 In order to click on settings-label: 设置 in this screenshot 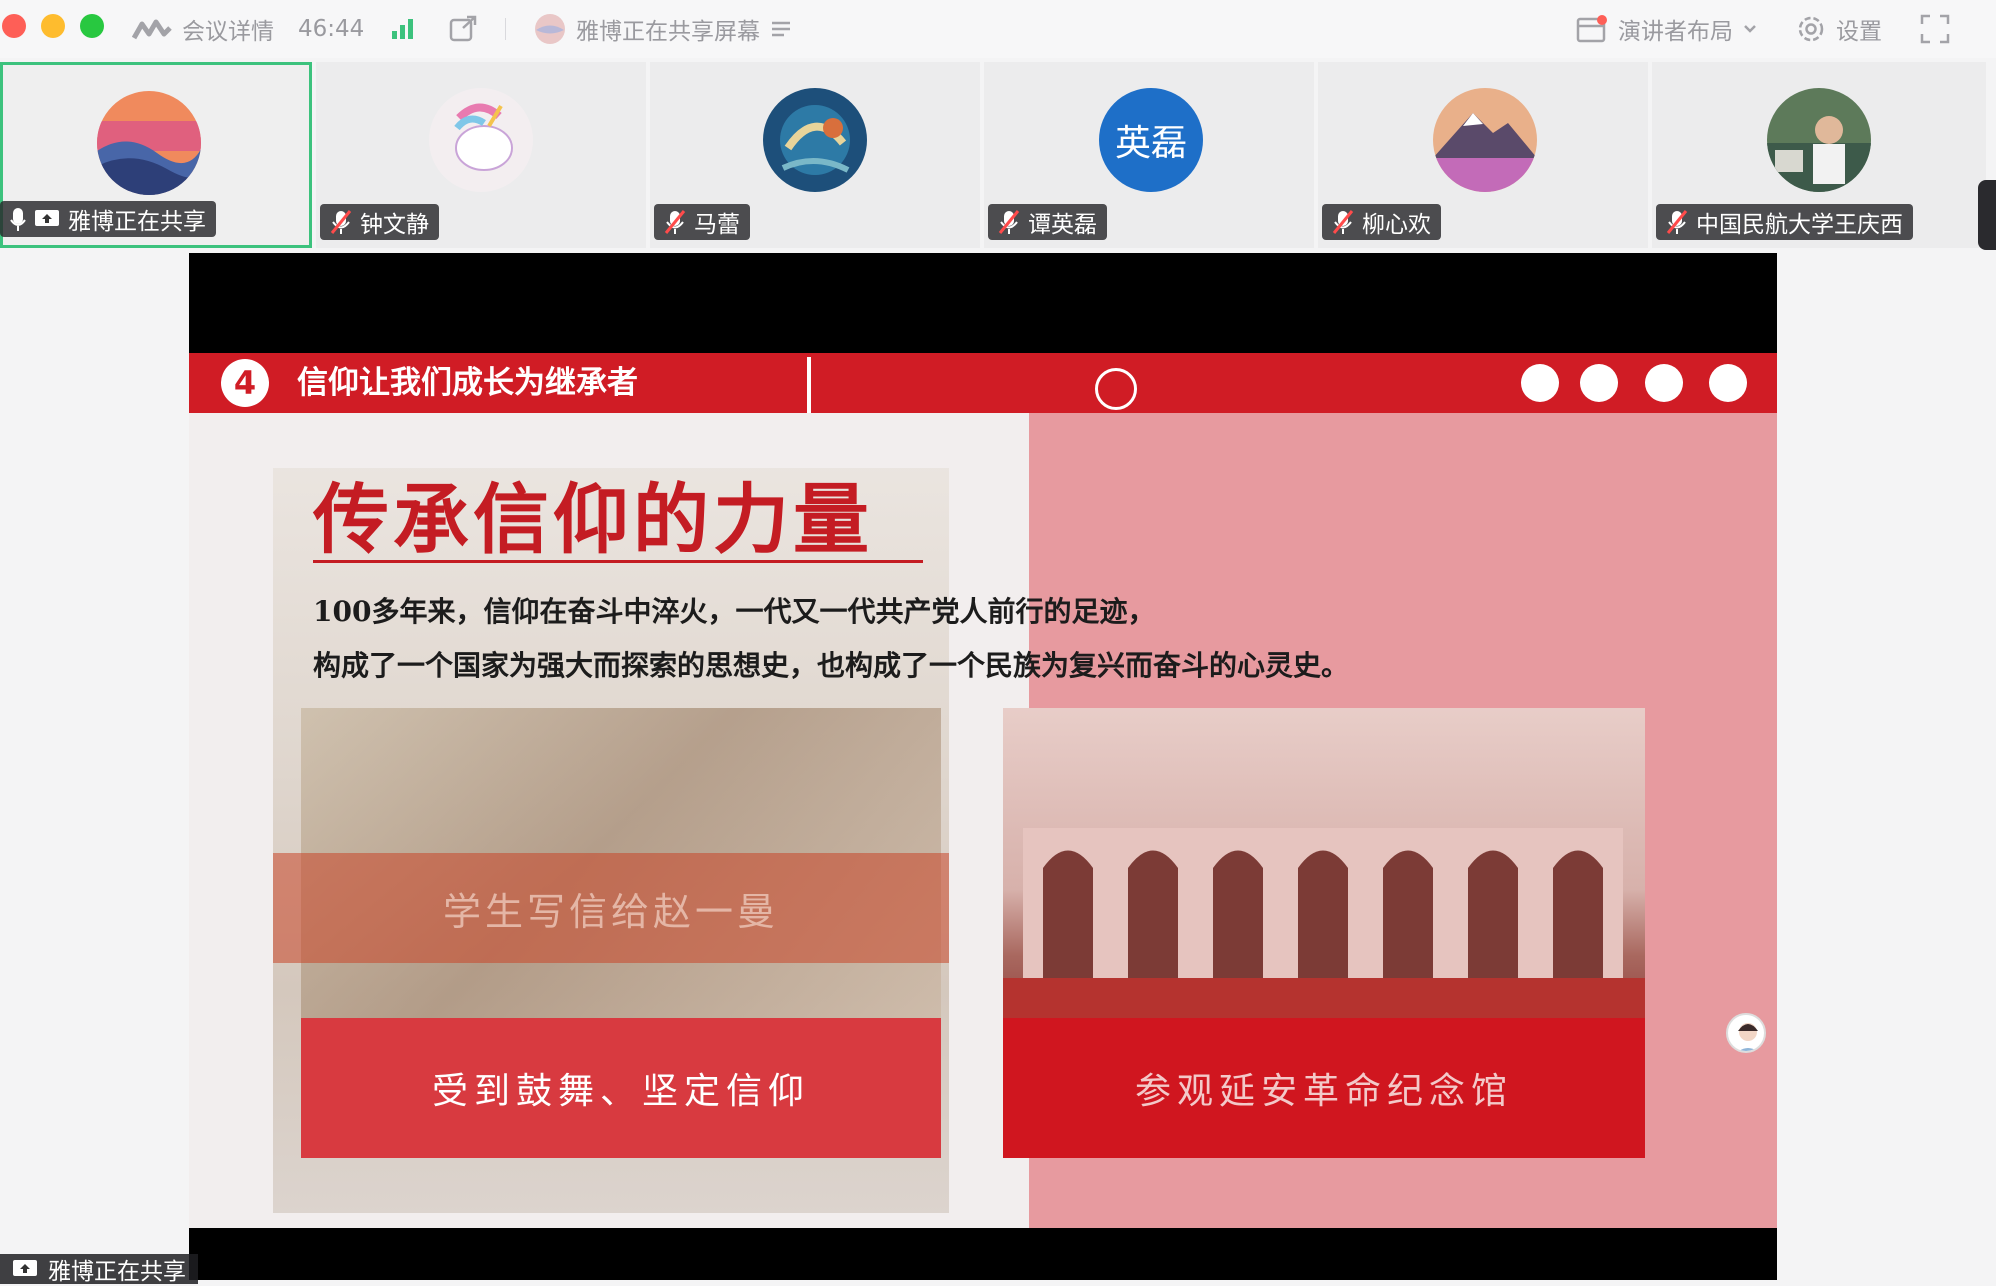, I will do `click(1859, 32)`.